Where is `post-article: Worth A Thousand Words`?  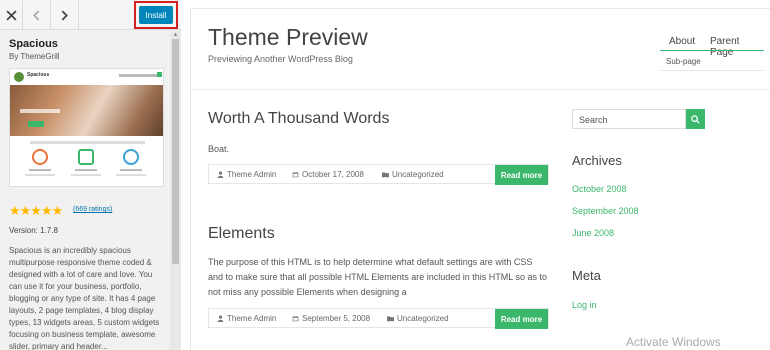 post-article: Worth A Thousand Words is located at coordinates (378, 119).